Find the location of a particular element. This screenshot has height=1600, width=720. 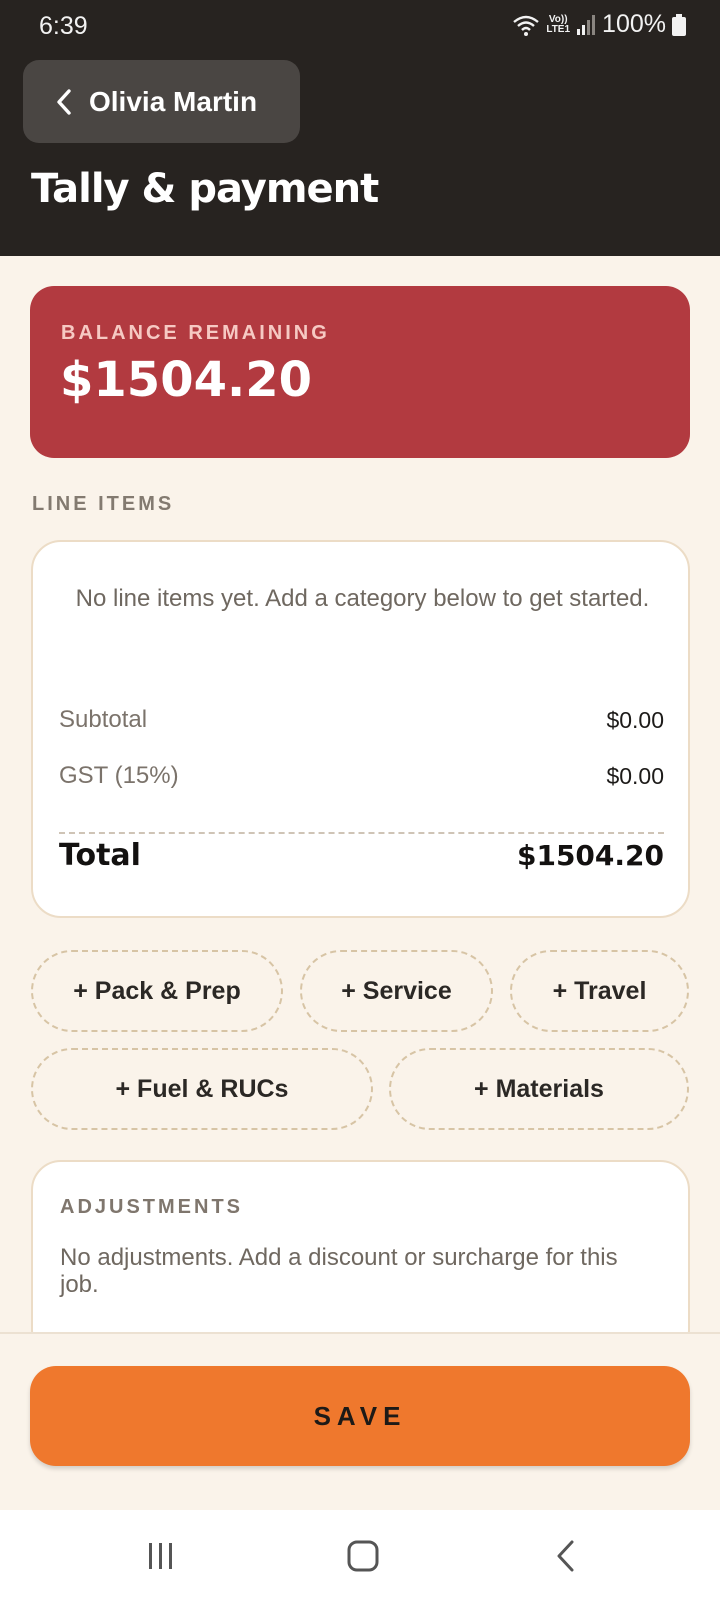

back-button: Olivia Martin is located at coordinates (161, 101).